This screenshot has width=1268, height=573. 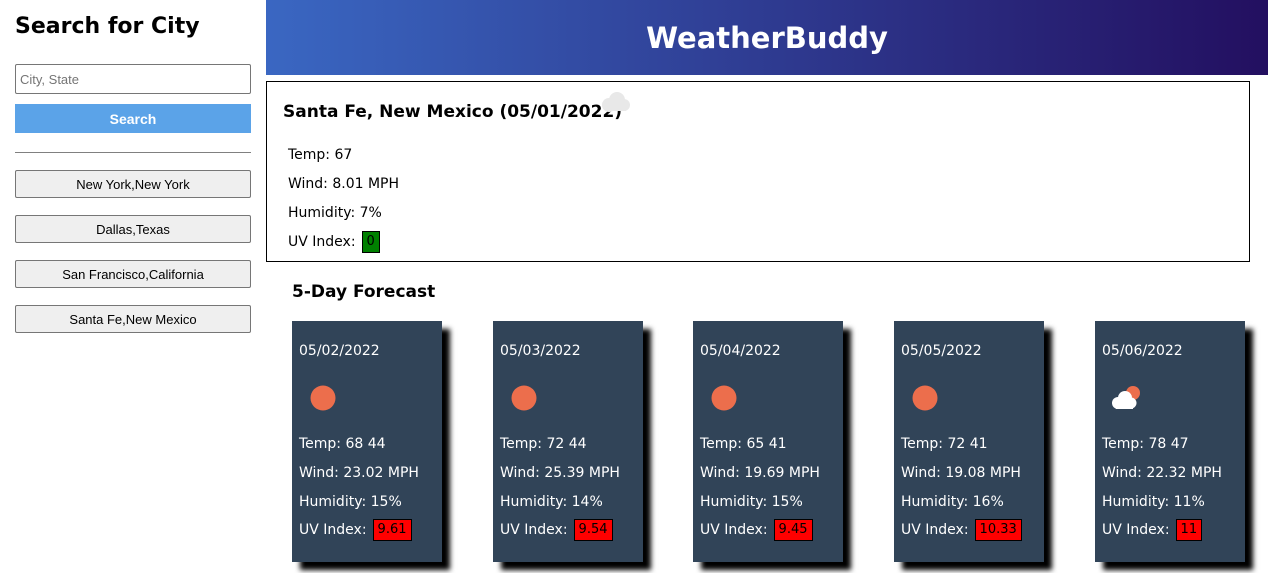 I want to click on city-search-input, so click(x=133, y=79).